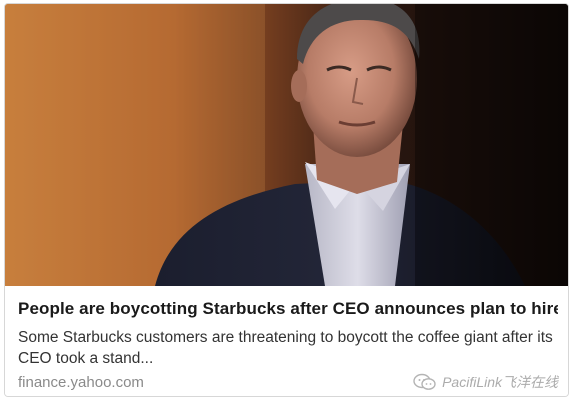 This screenshot has width=573, height=402. What do you see at coordinates (500, 382) in the screenshot?
I see `watermark-text: PacifiLink飞洋在线` at bounding box center [500, 382].